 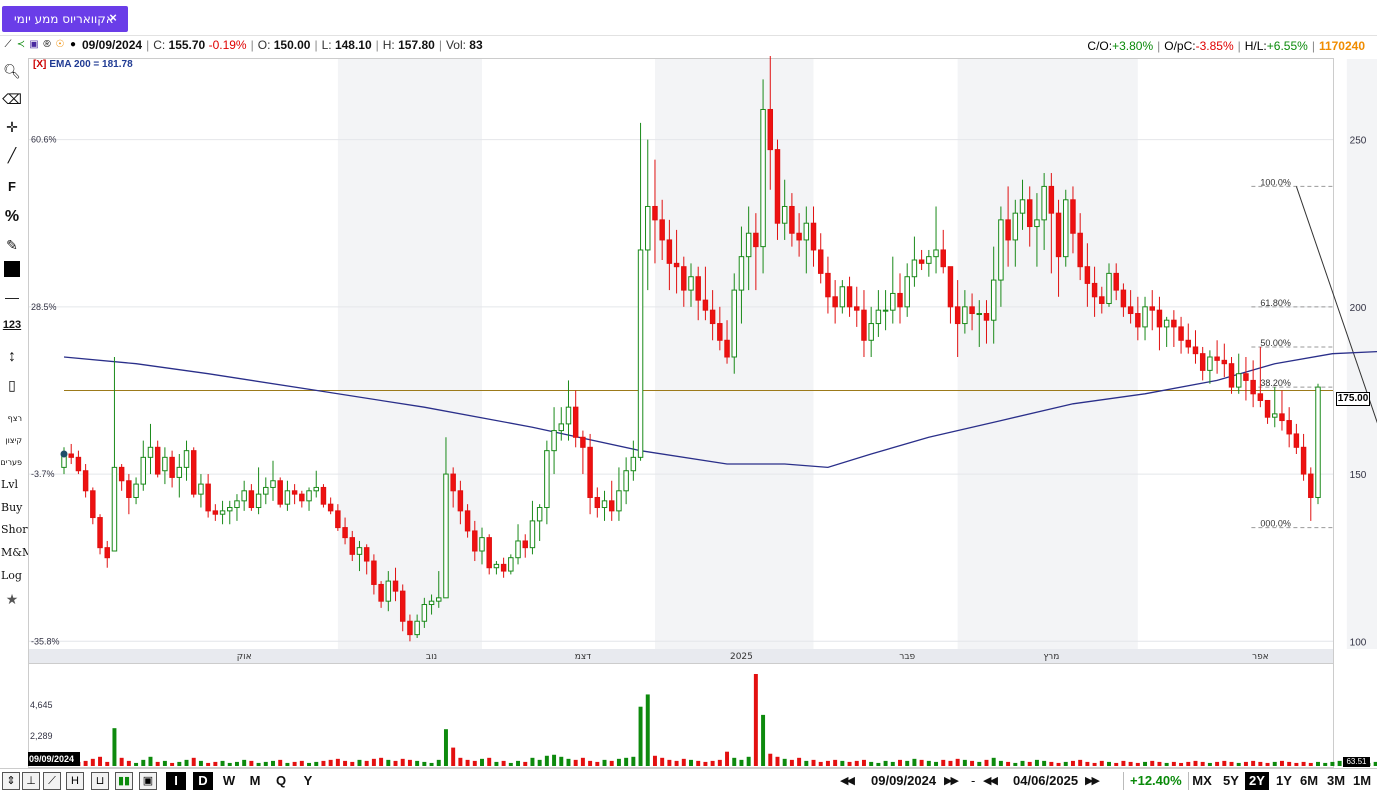 I want to click on range-3m-button: 3M, so click(x=1336, y=781).